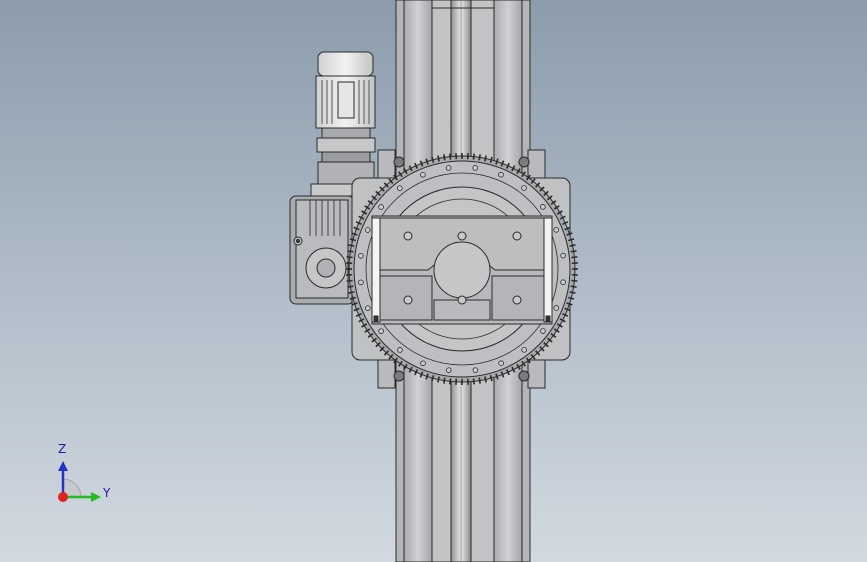  Describe the element at coordinates (62, 449) in the screenshot. I see `triad-z-label: Z` at that location.